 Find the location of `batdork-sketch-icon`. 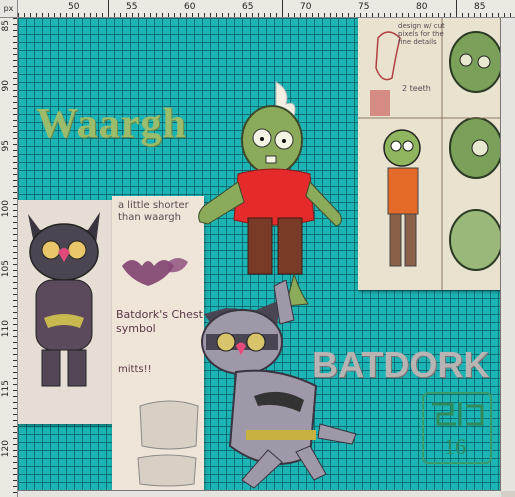

batdork-sketch-icon is located at coordinates (64, 299).